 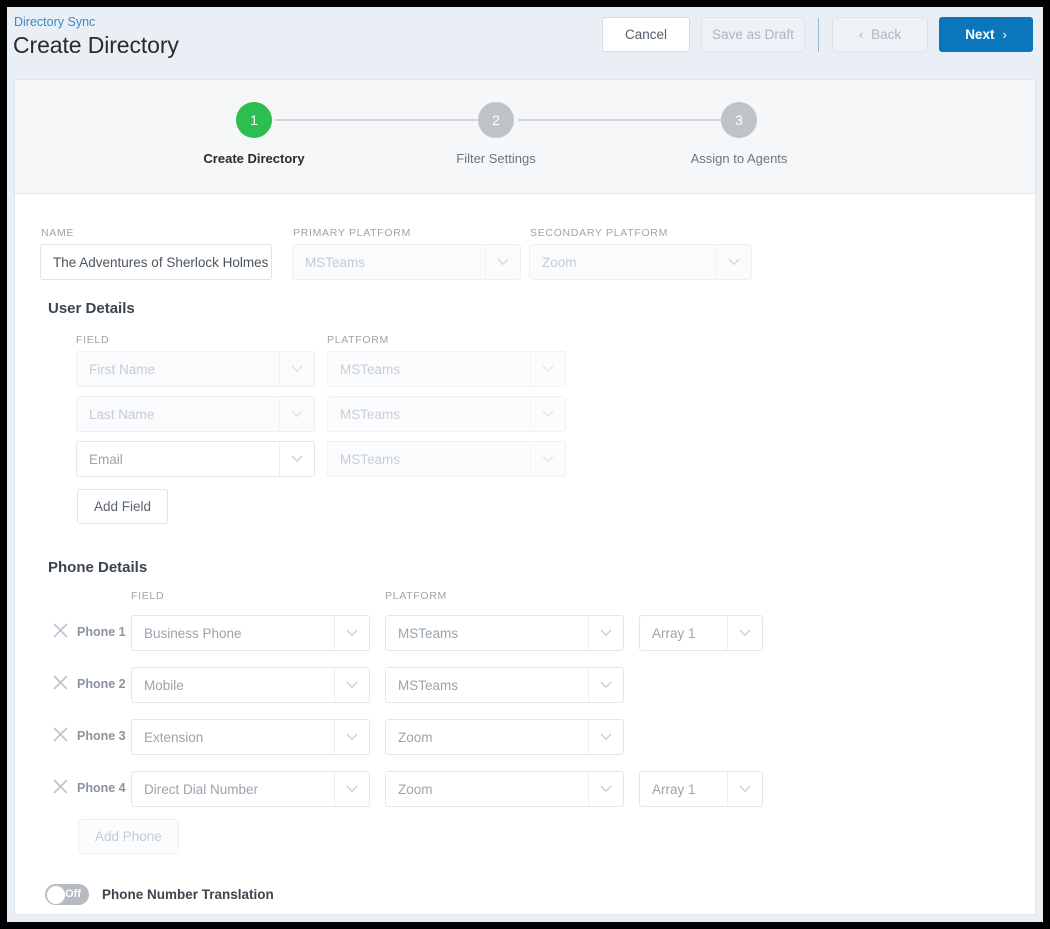 I want to click on header-actions: Cancel Save as Draft ‹ Back Next ›, so click(x=817, y=34).